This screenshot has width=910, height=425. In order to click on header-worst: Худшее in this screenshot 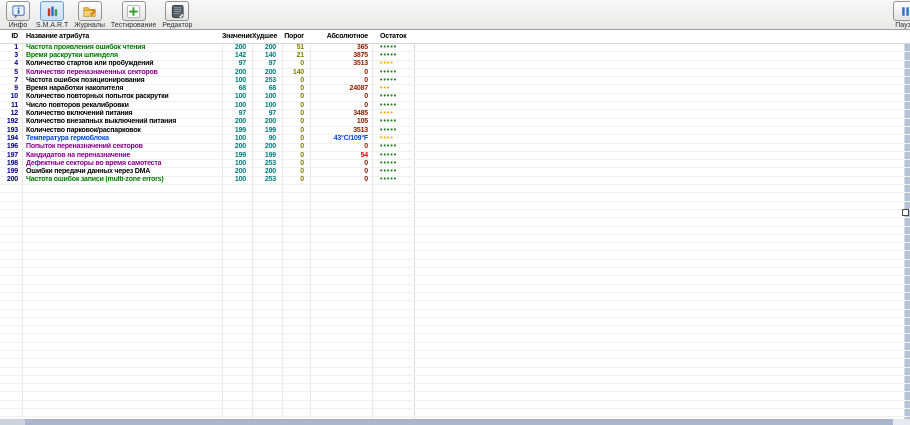, I will do `click(267, 37)`.